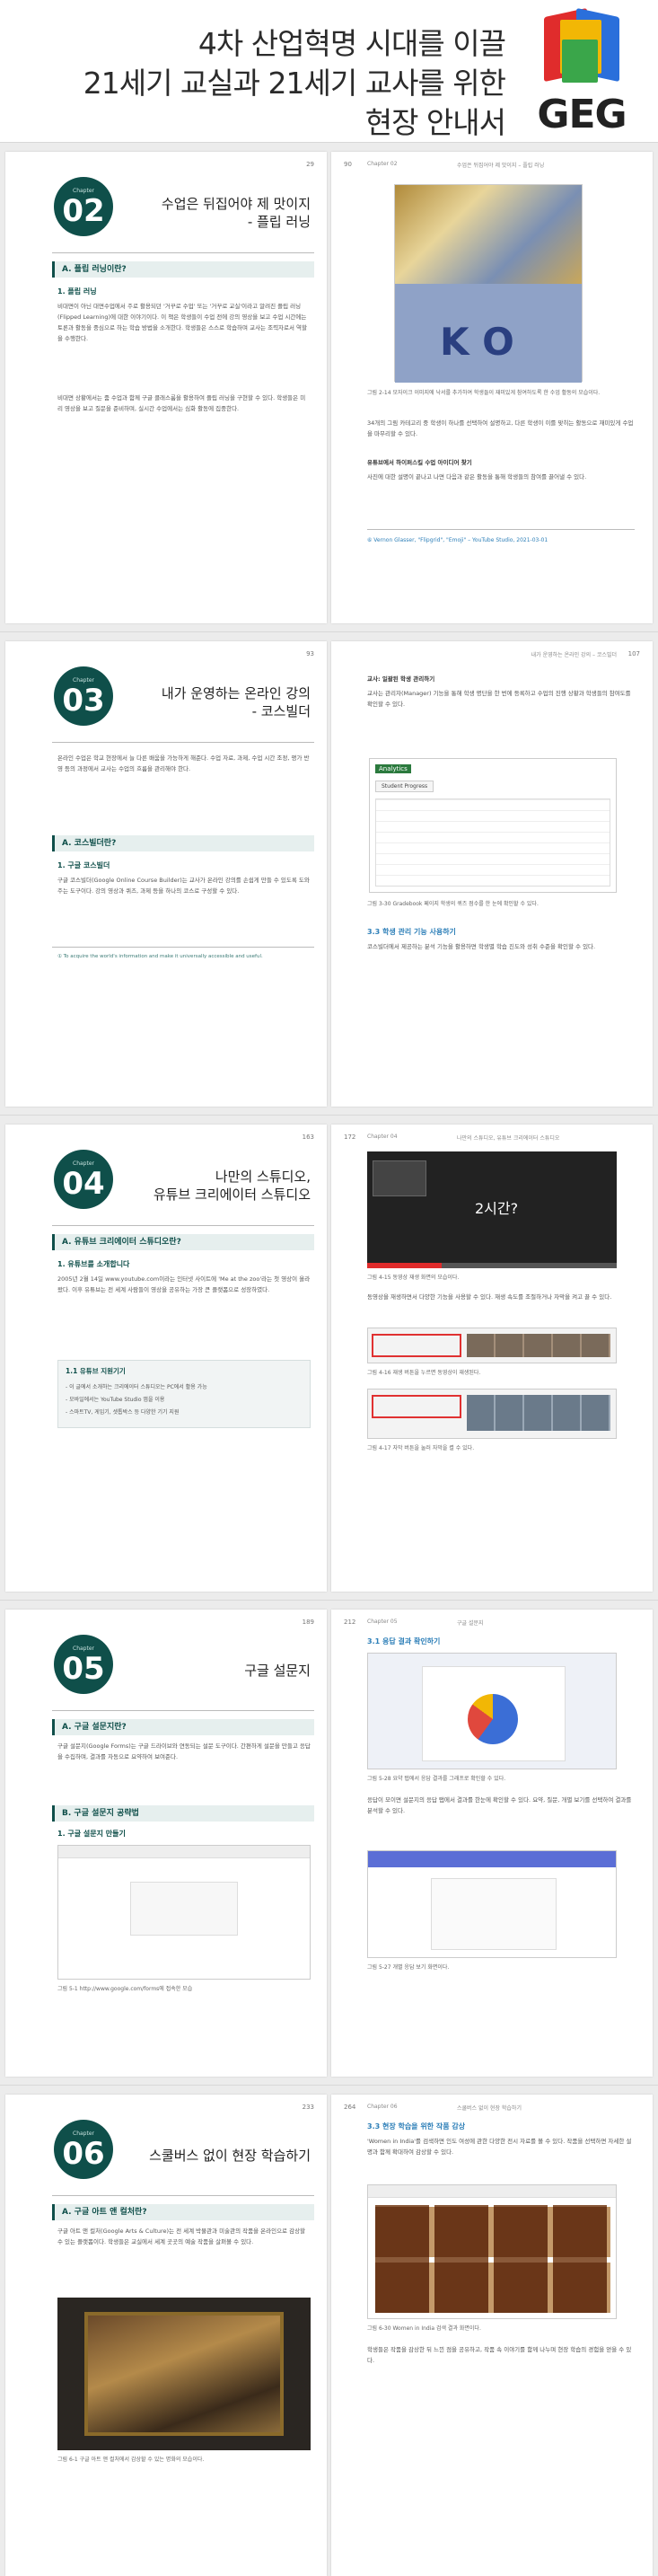 The height and width of the screenshot is (2576, 658). What do you see at coordinates (350, 1622) in the screenshot?
I see `page-number: 212` at bounding box center [350, 1622].